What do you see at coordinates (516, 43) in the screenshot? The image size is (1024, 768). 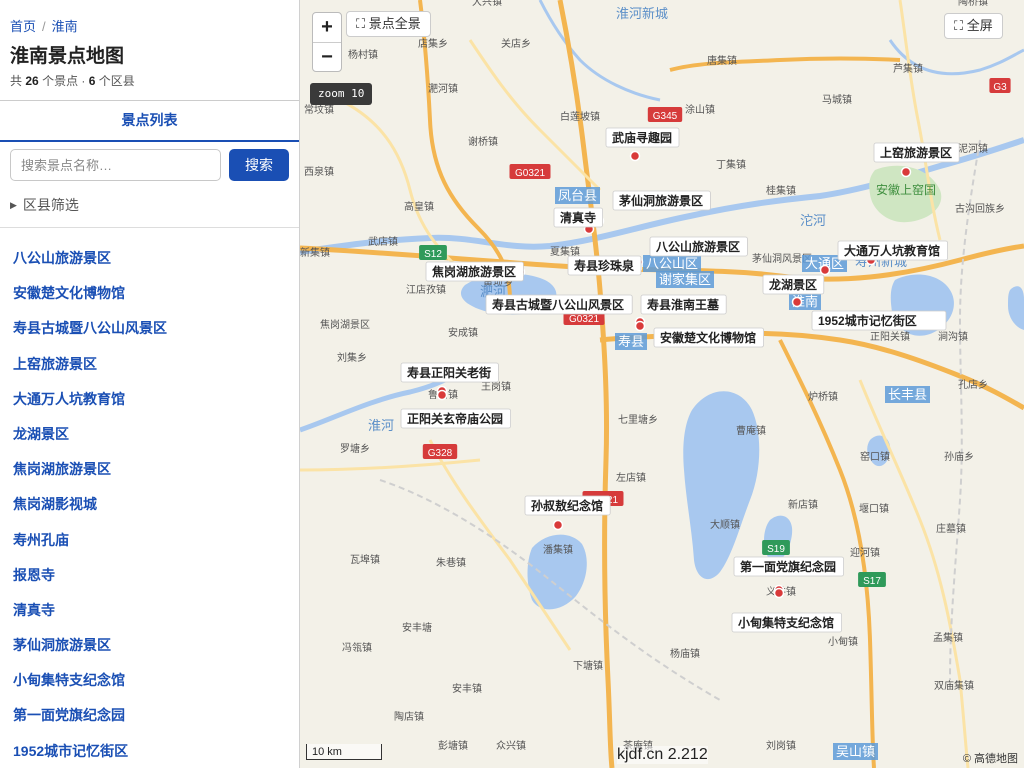 I see `place-label: 关店乡` at bounding box center [516, 43].